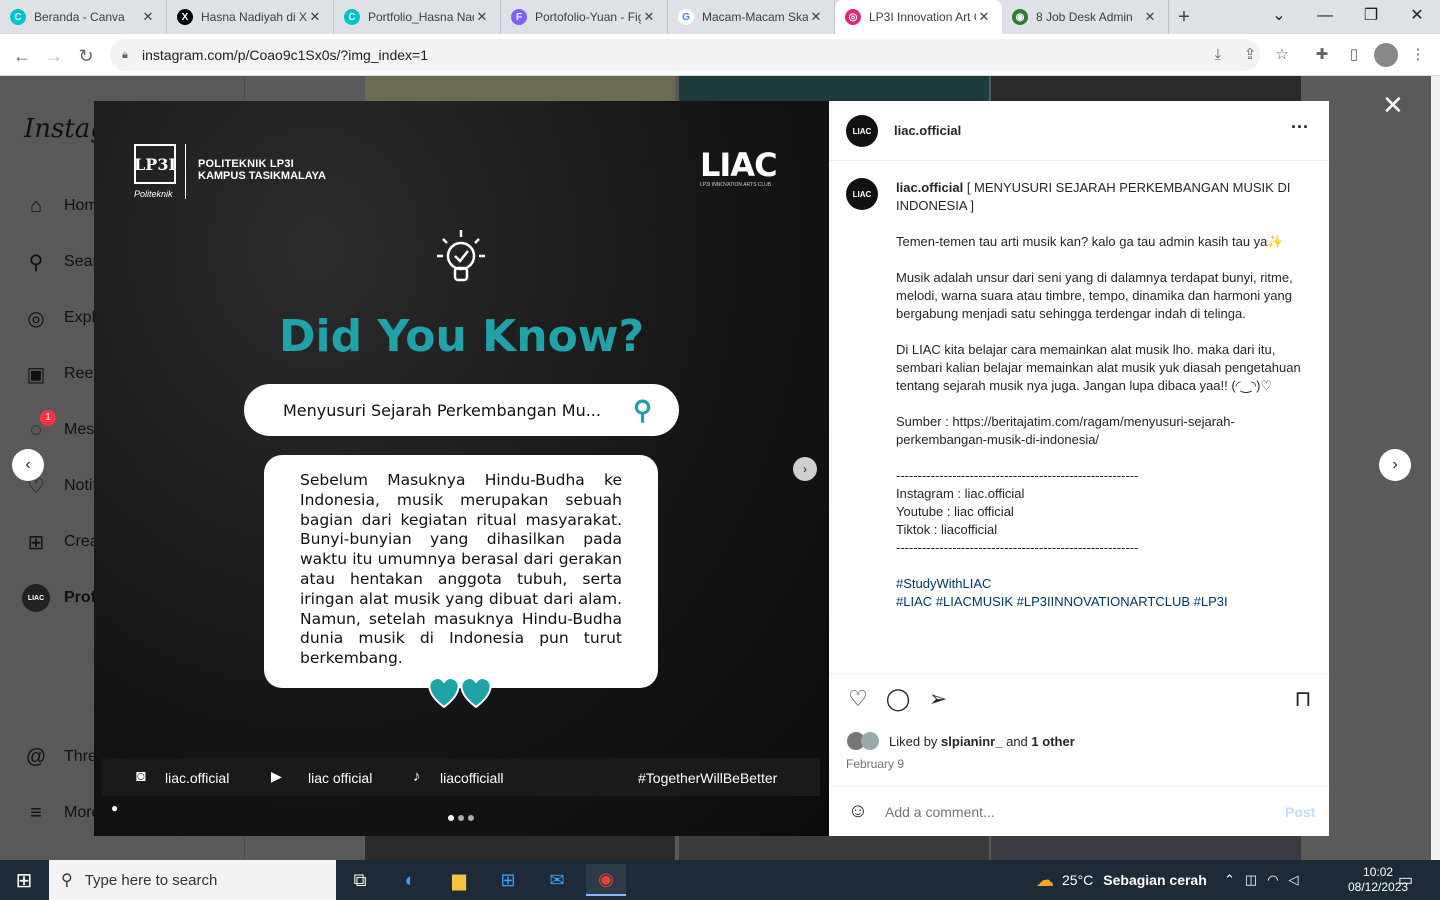 The width and height of the screenshot is (1440, 900). I want to click on back-button: ←, so click(22, 56).